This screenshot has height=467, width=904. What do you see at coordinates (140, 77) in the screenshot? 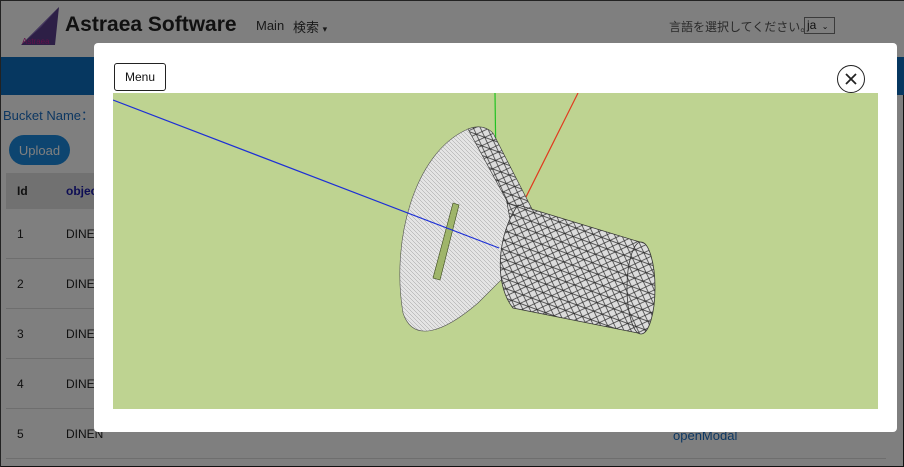
I see `menu-button: Menu` at bounding box center [140, 77].